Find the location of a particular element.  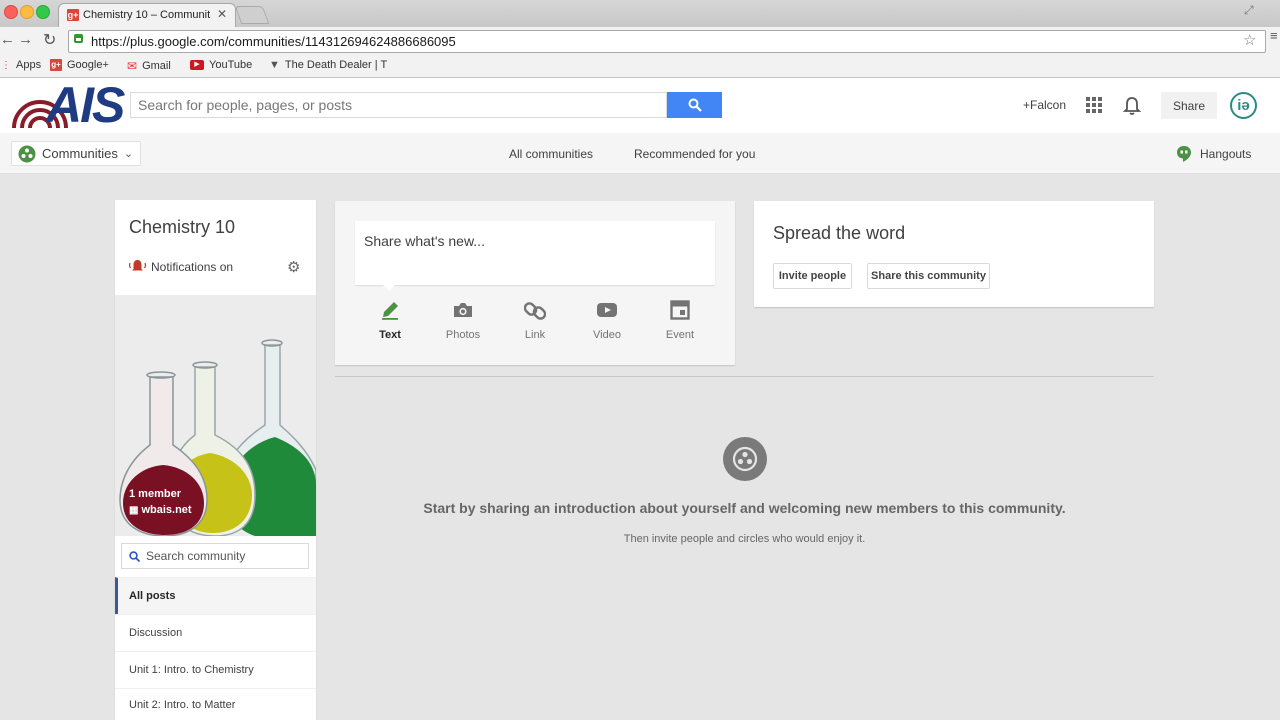

share-event-button: Event is located at coordinates (680, 320).